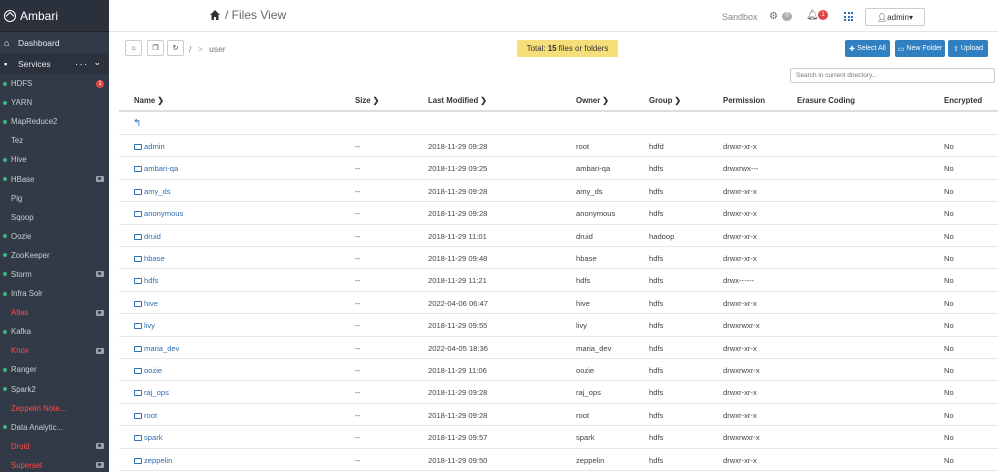 The width and height of the screenshot is (998, 472). I want to click on brand: Ambari, so click(54, 16).